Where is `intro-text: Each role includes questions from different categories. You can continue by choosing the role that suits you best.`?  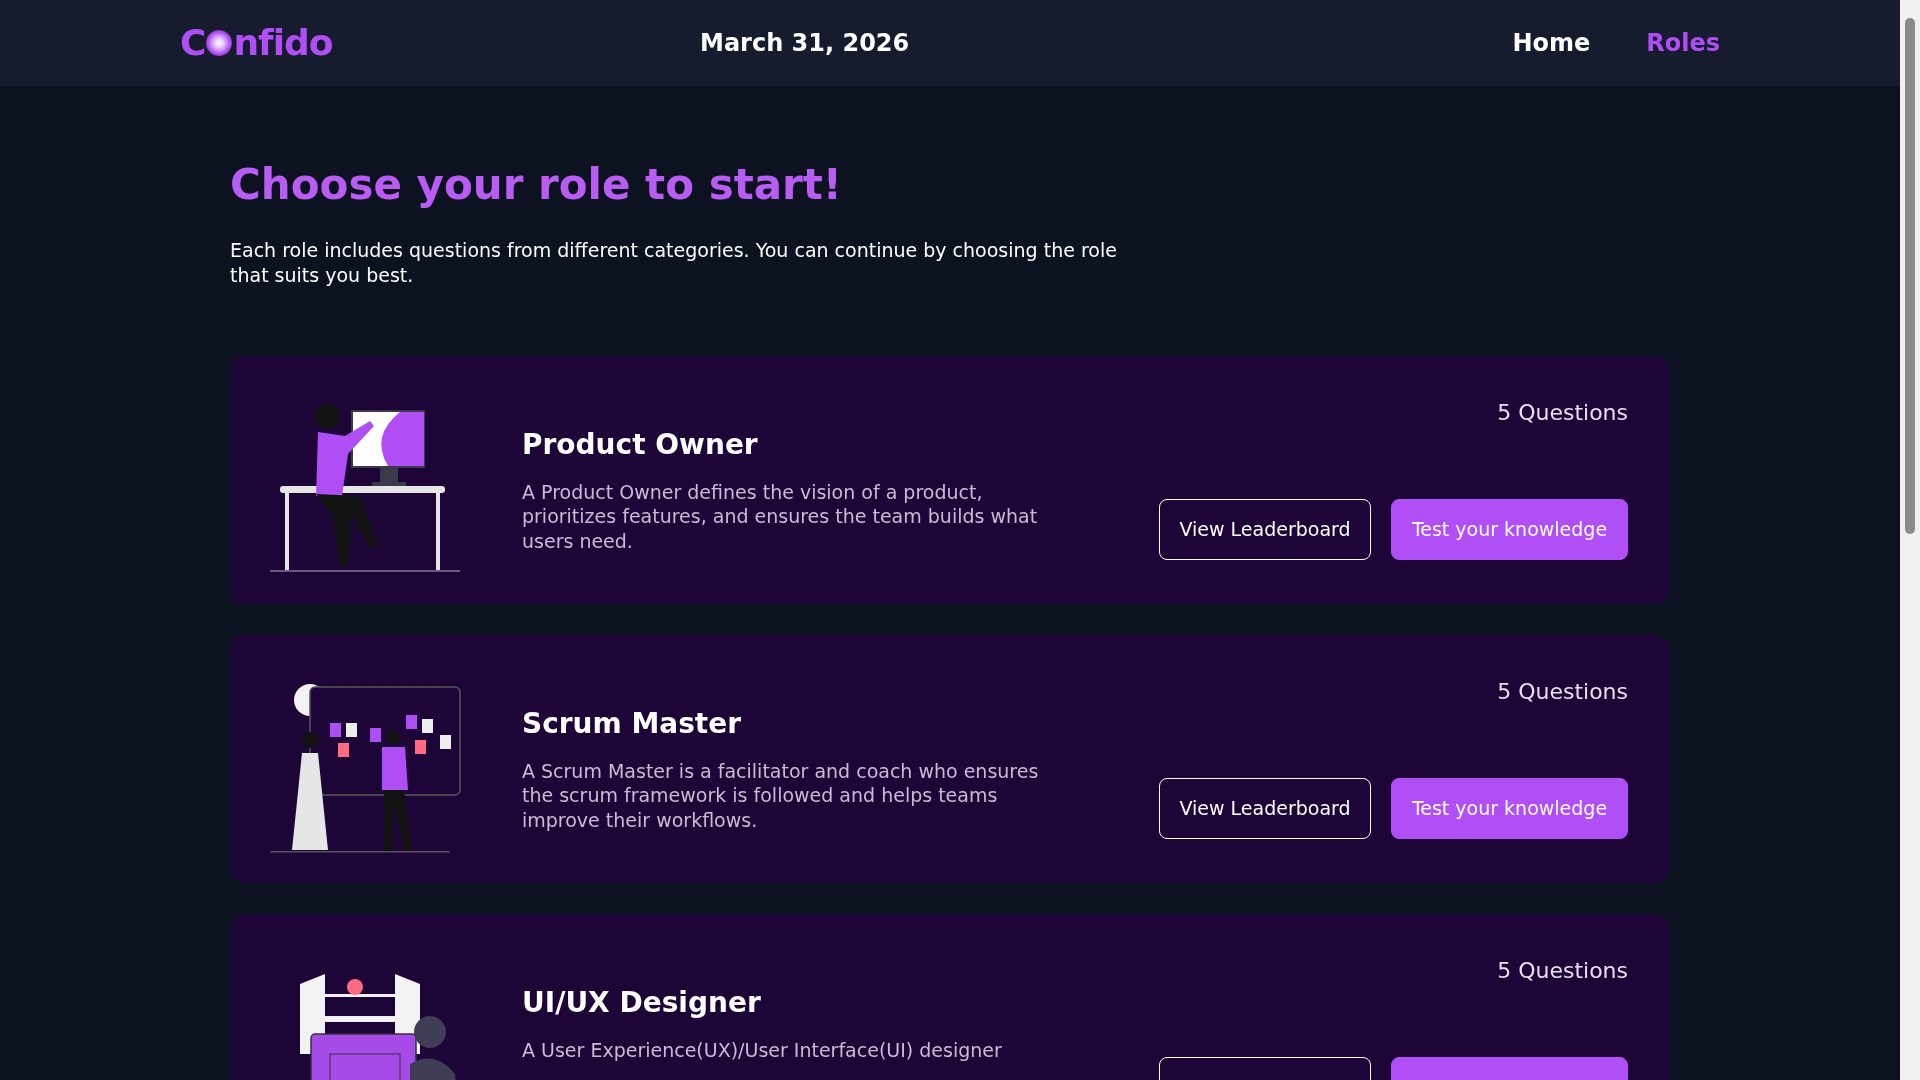
intro-text: Each role includes questions from different categories. You can continue by choosing the role that suits you best. is located at coordinates (674, 263).